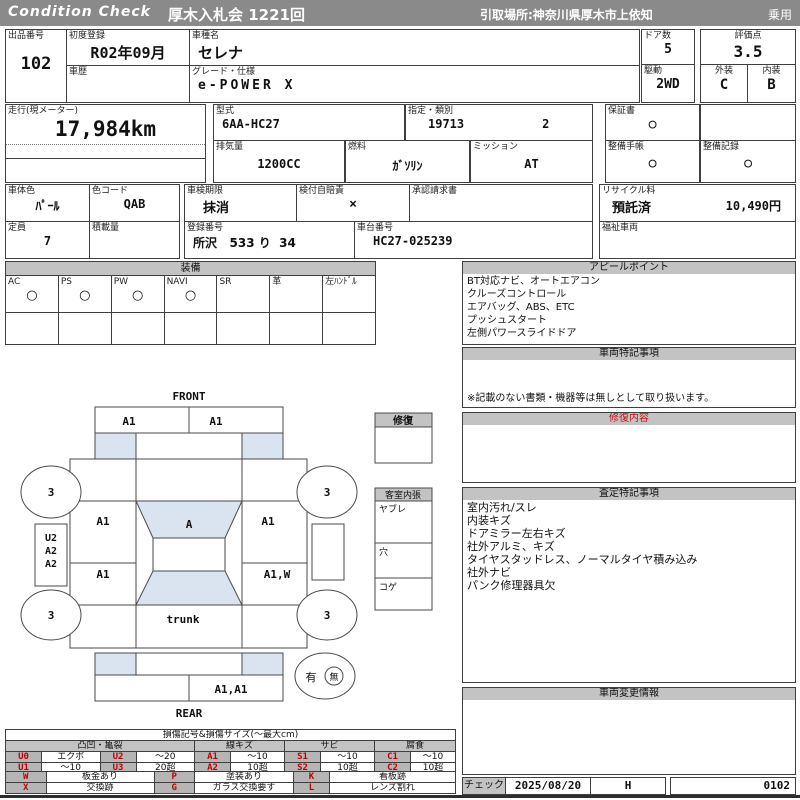 The height and width of the screenshot is (800, 800). What do you see at coordinates (653, 71) in the screenshot?
I see `drive-label: 駆動` at bounding box center [653, 71].